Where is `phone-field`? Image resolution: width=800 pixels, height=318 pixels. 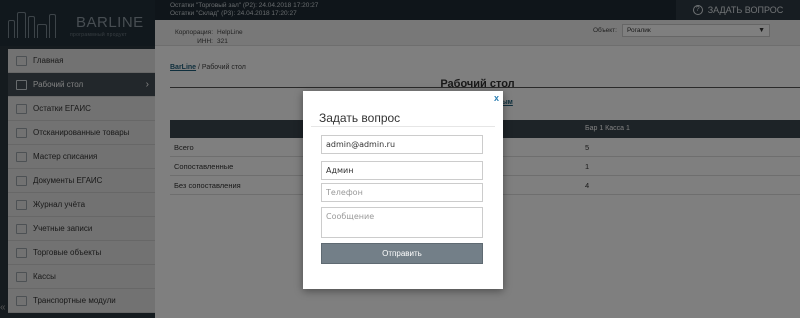
phone-field is located at coordinates (402, 192).